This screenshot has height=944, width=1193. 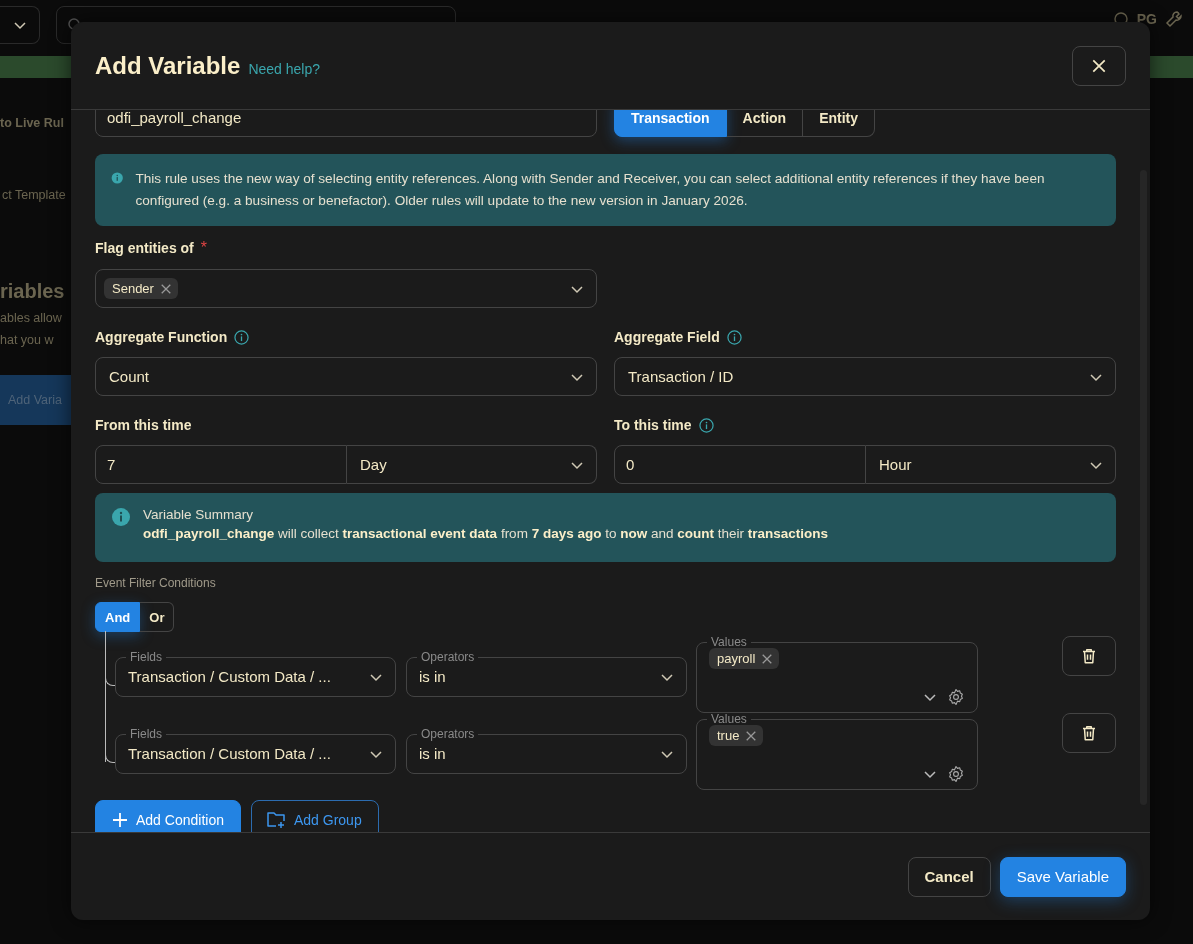 I want to click on save-button: Save Variable, so click(x=1062, y=876).